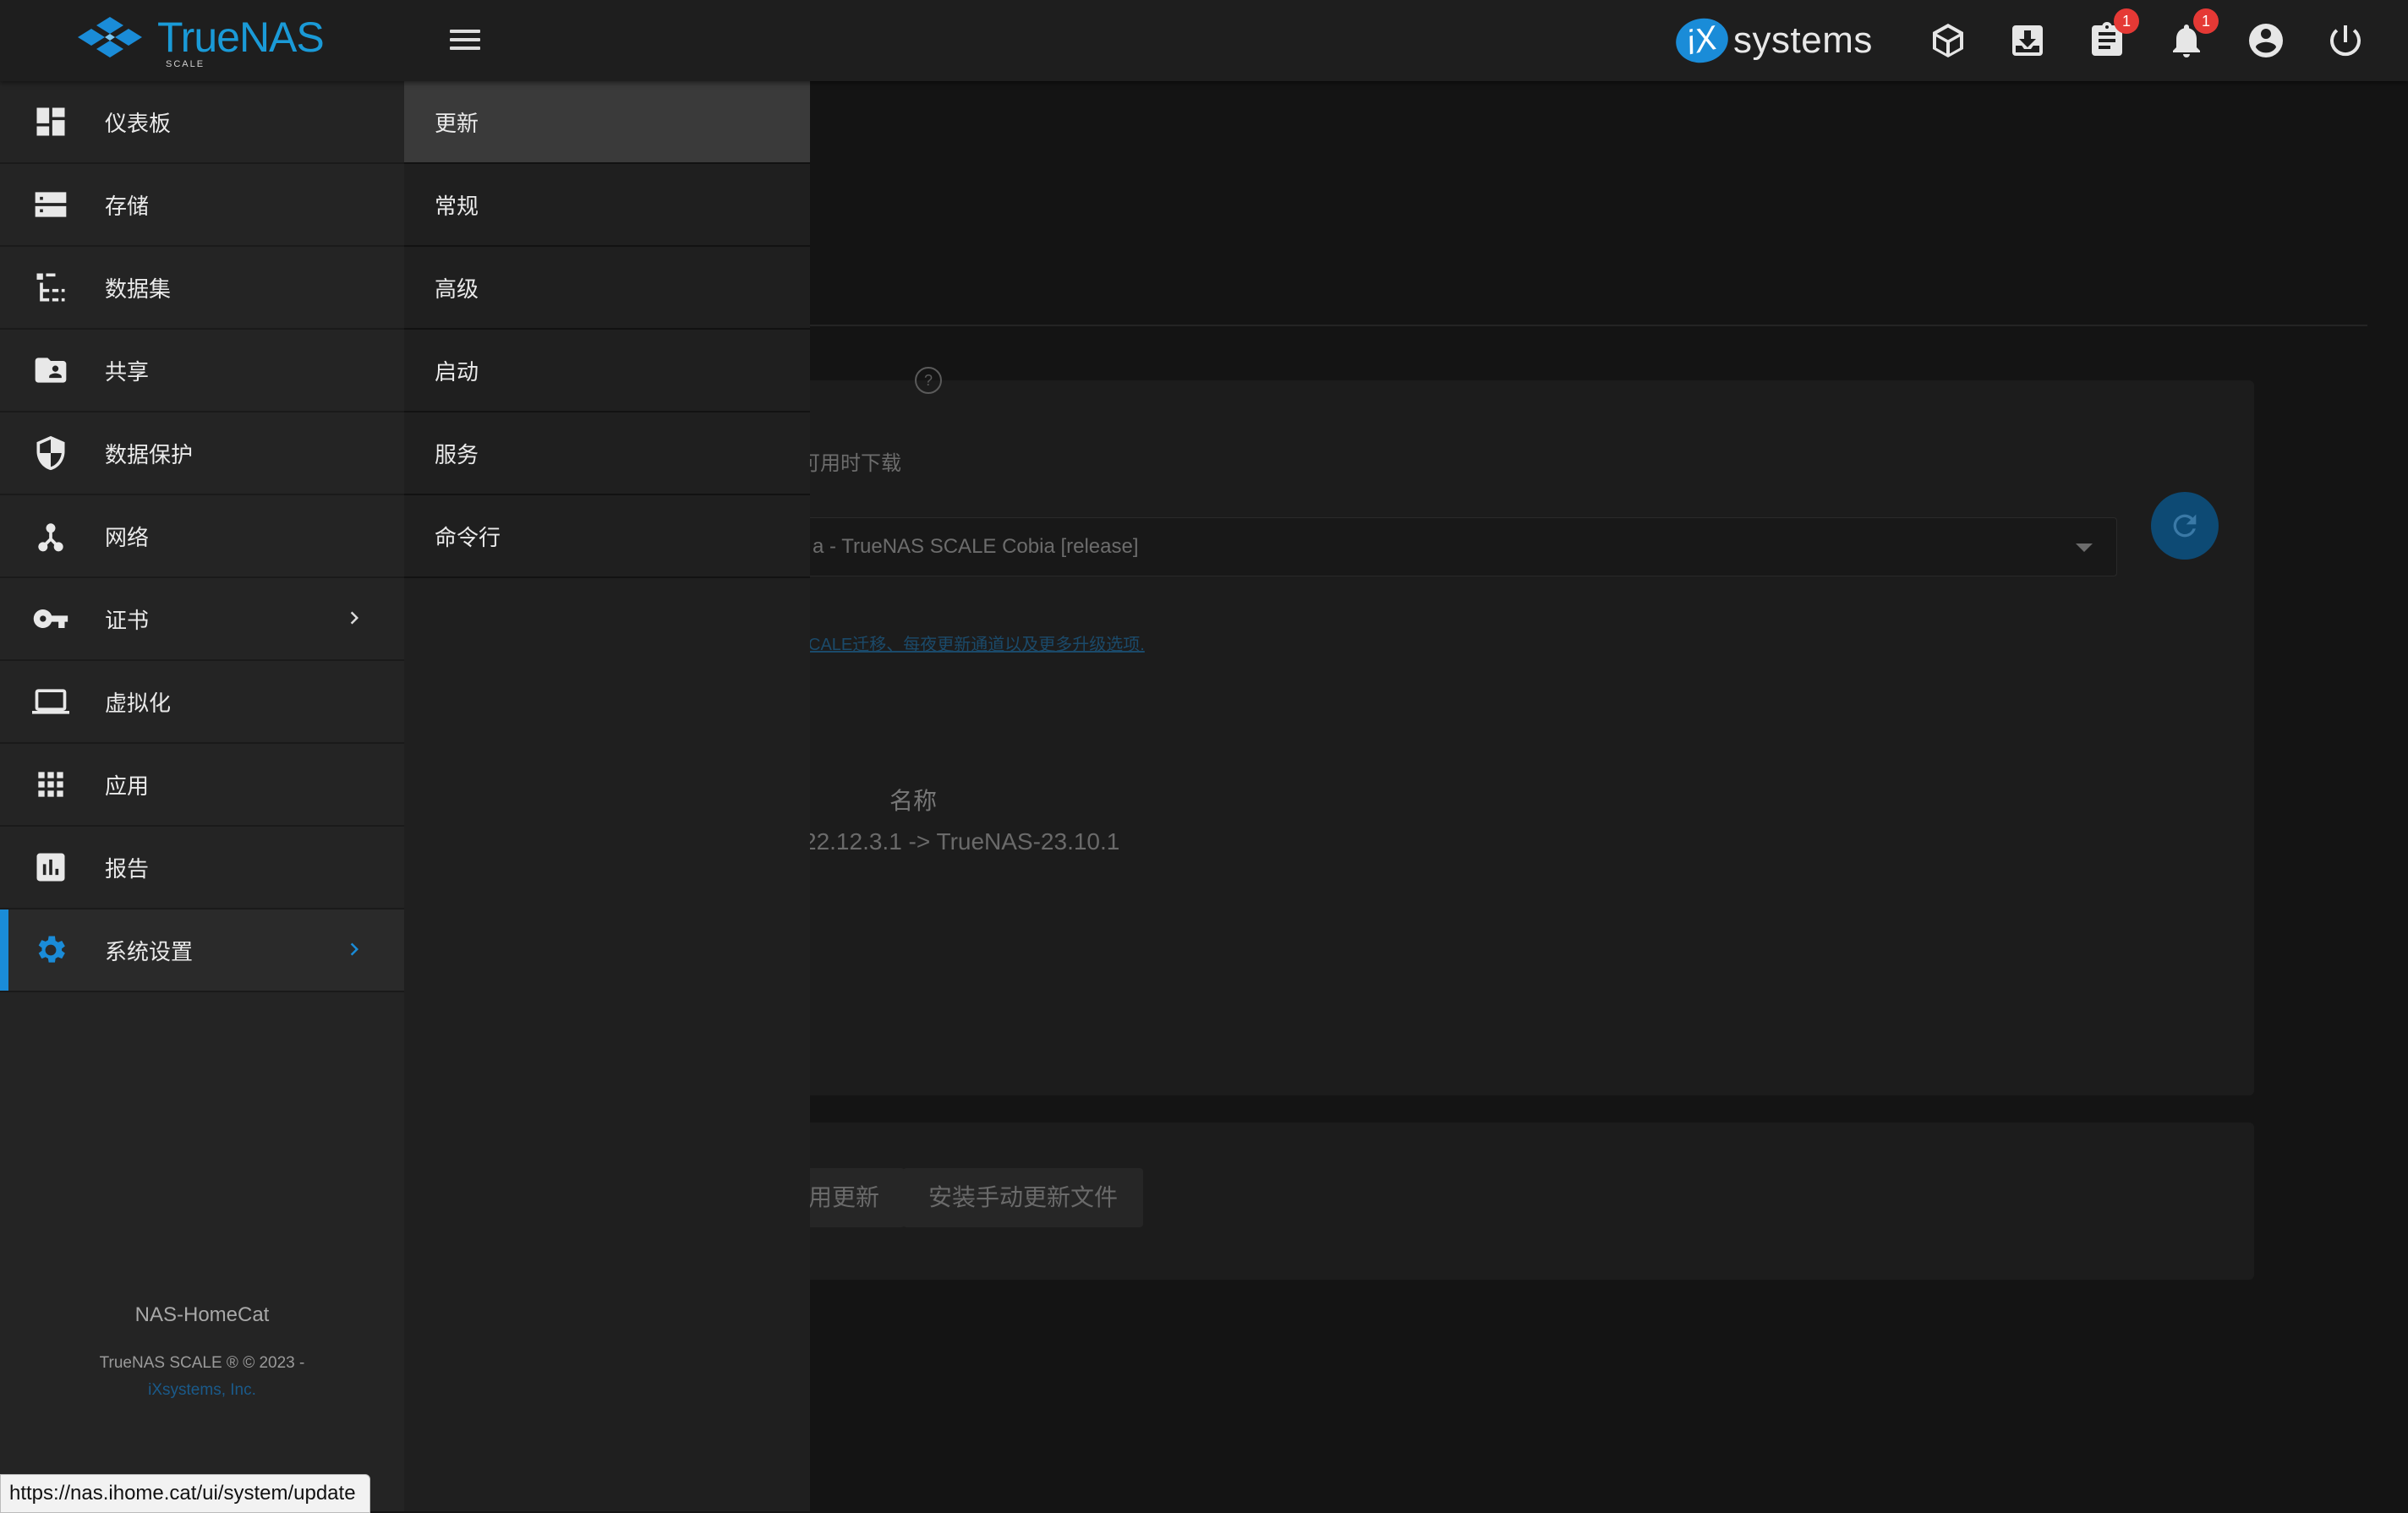 The width and height of the screenshot is (2408, 1513). What do you see at coordinates (1803, 40) in the screenshot?
I see `ix-wordmark: systems` at bounding box center [1803, 40].